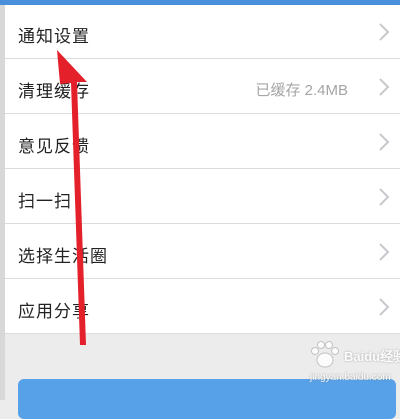  What do you see at coordinates (325, 354) in the screenshot?
I see `paw-logo-icon` at bounding box center [325, 354].